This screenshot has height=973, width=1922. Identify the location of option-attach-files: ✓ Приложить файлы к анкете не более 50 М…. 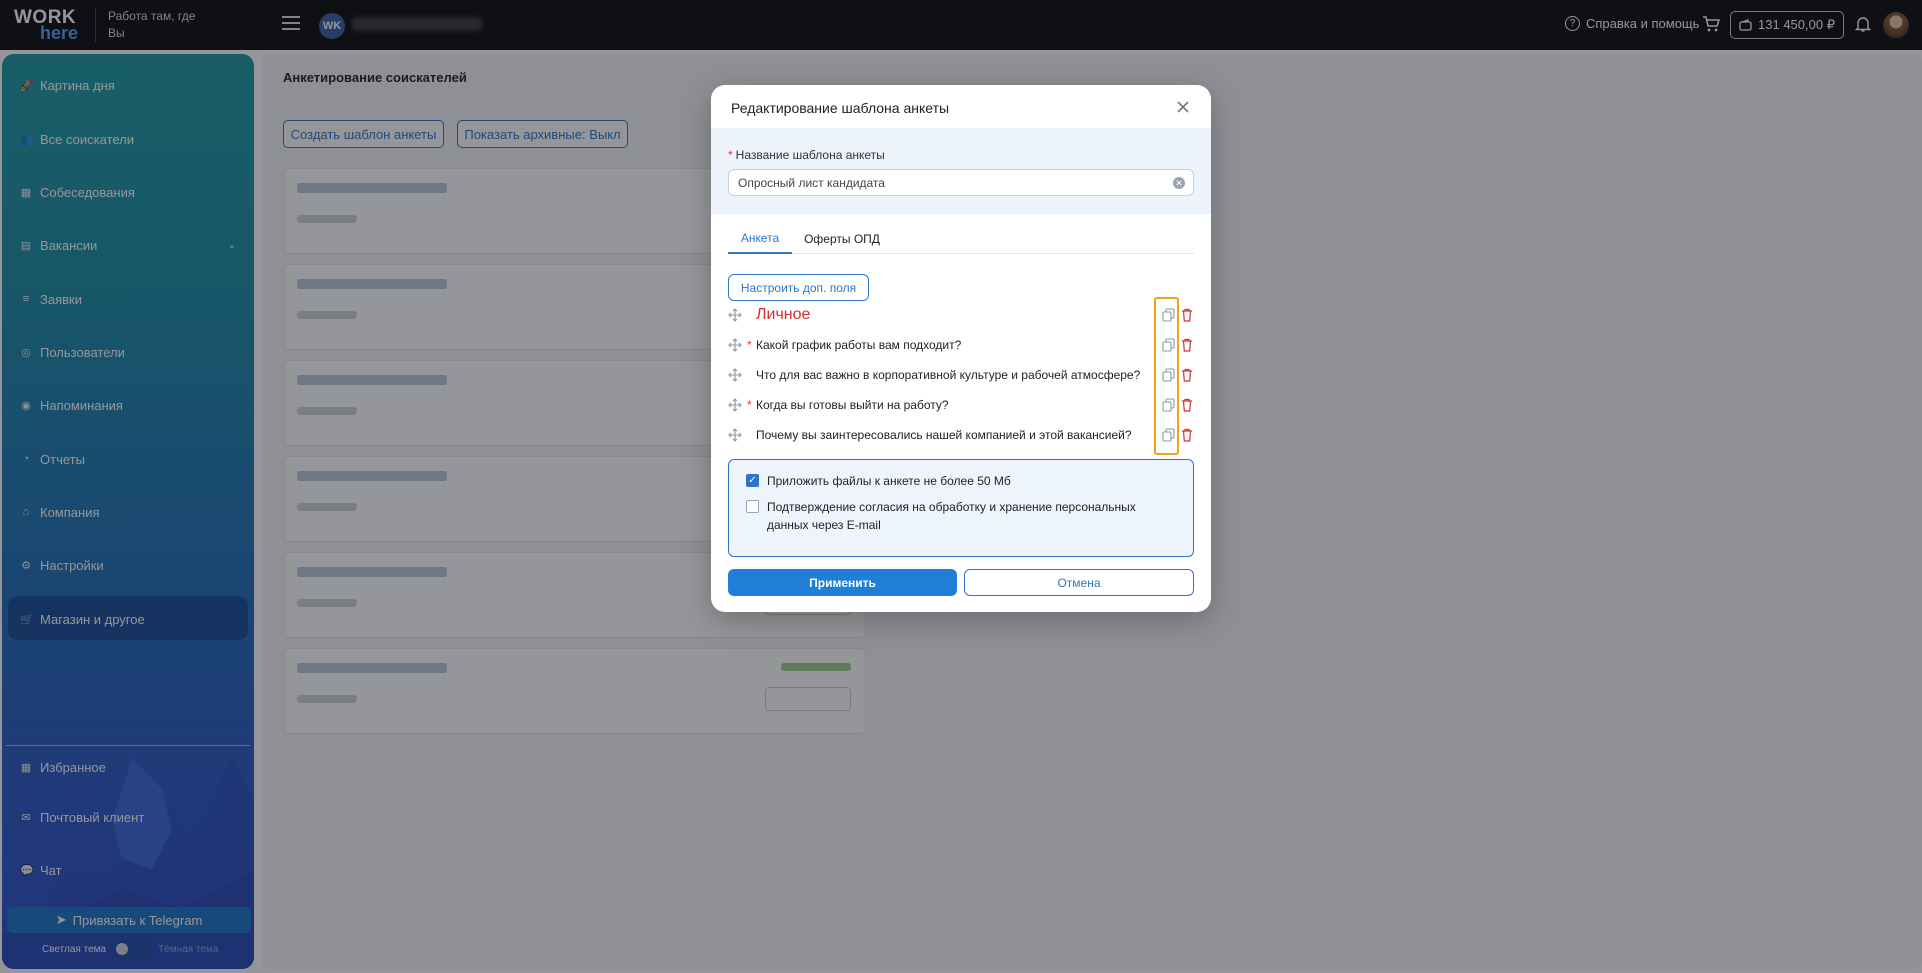
(878, 481).